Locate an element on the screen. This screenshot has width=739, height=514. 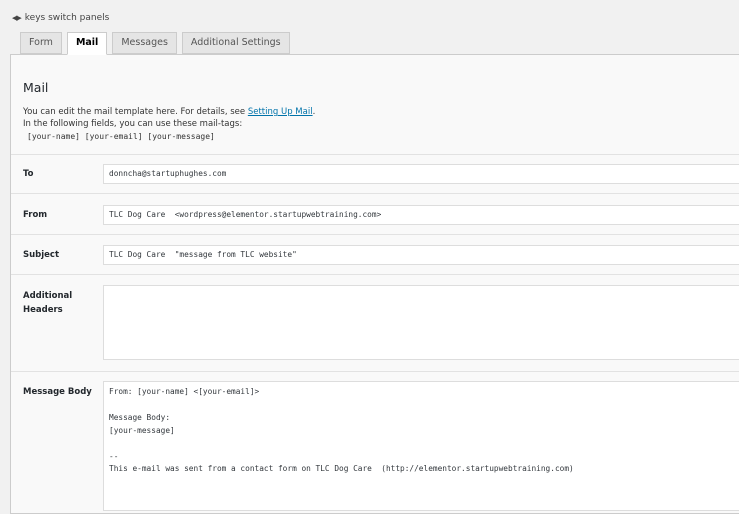
mail-tags: [your-name] [your-email] [your-message] is located at coordinates (121, 136).